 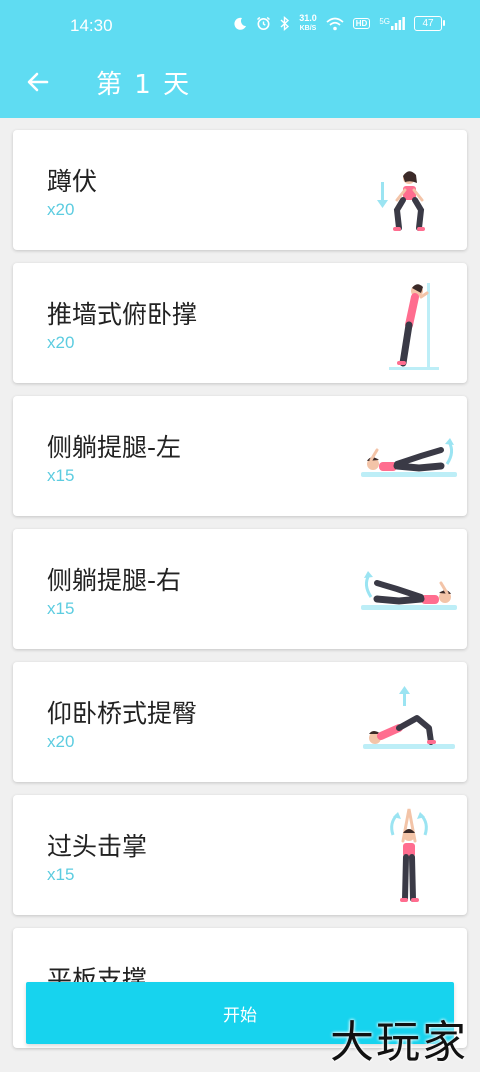 I want to click on exercise-name: 仰卧桥式提臀, so click(x=122, y=713).